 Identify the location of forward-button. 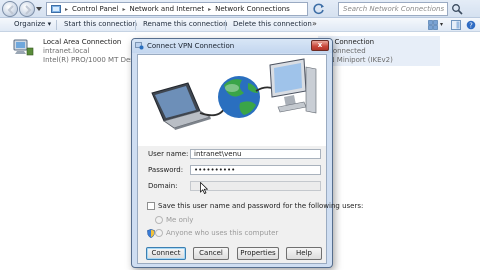
(27, 9).